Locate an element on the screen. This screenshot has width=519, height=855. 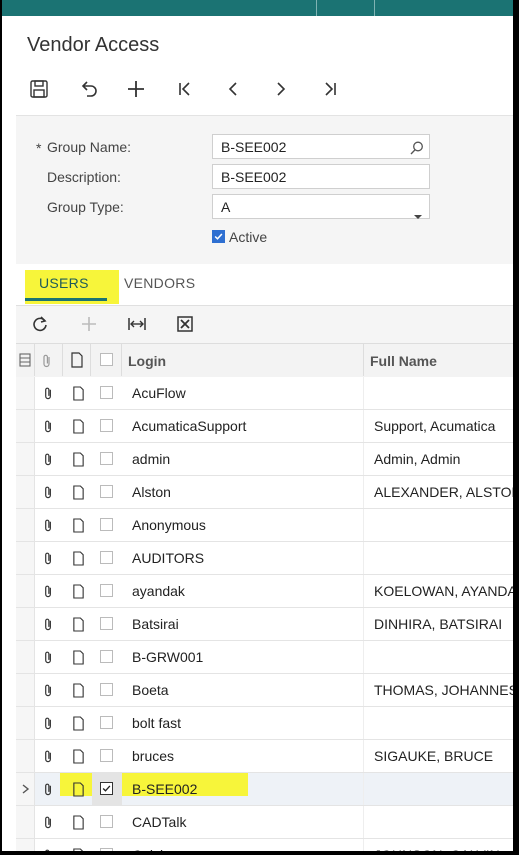
tab-users: USERS is located at coordinates (64, 283).